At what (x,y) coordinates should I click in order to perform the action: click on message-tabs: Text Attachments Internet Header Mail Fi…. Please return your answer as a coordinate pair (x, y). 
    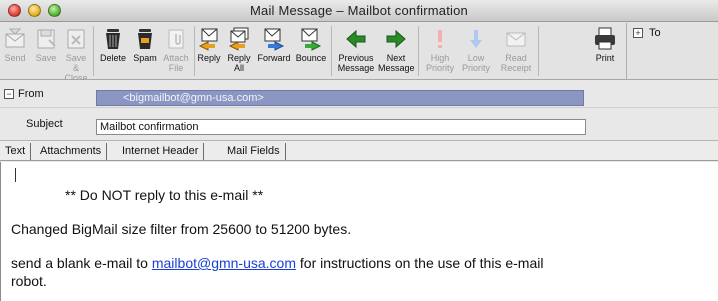
    Looking at the image, I should click on (359, 150).